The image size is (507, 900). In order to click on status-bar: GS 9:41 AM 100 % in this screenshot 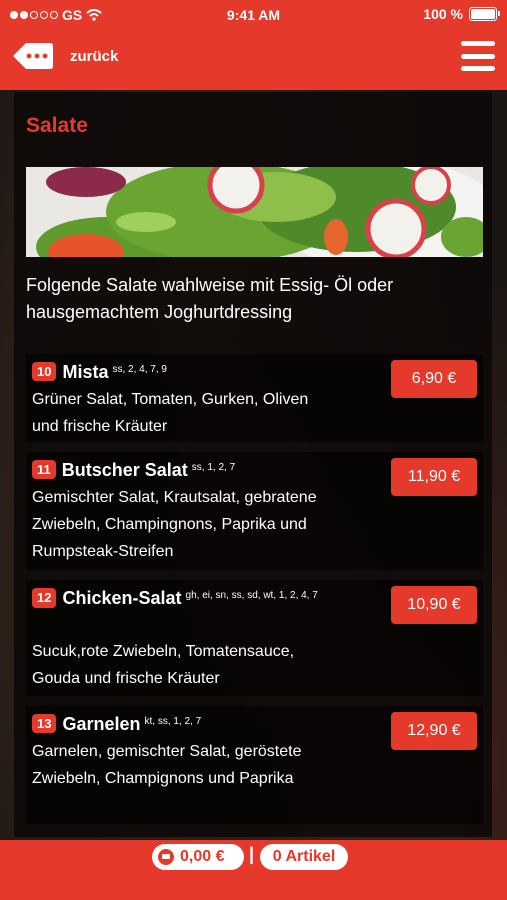, I will do `click(253, 15)`.